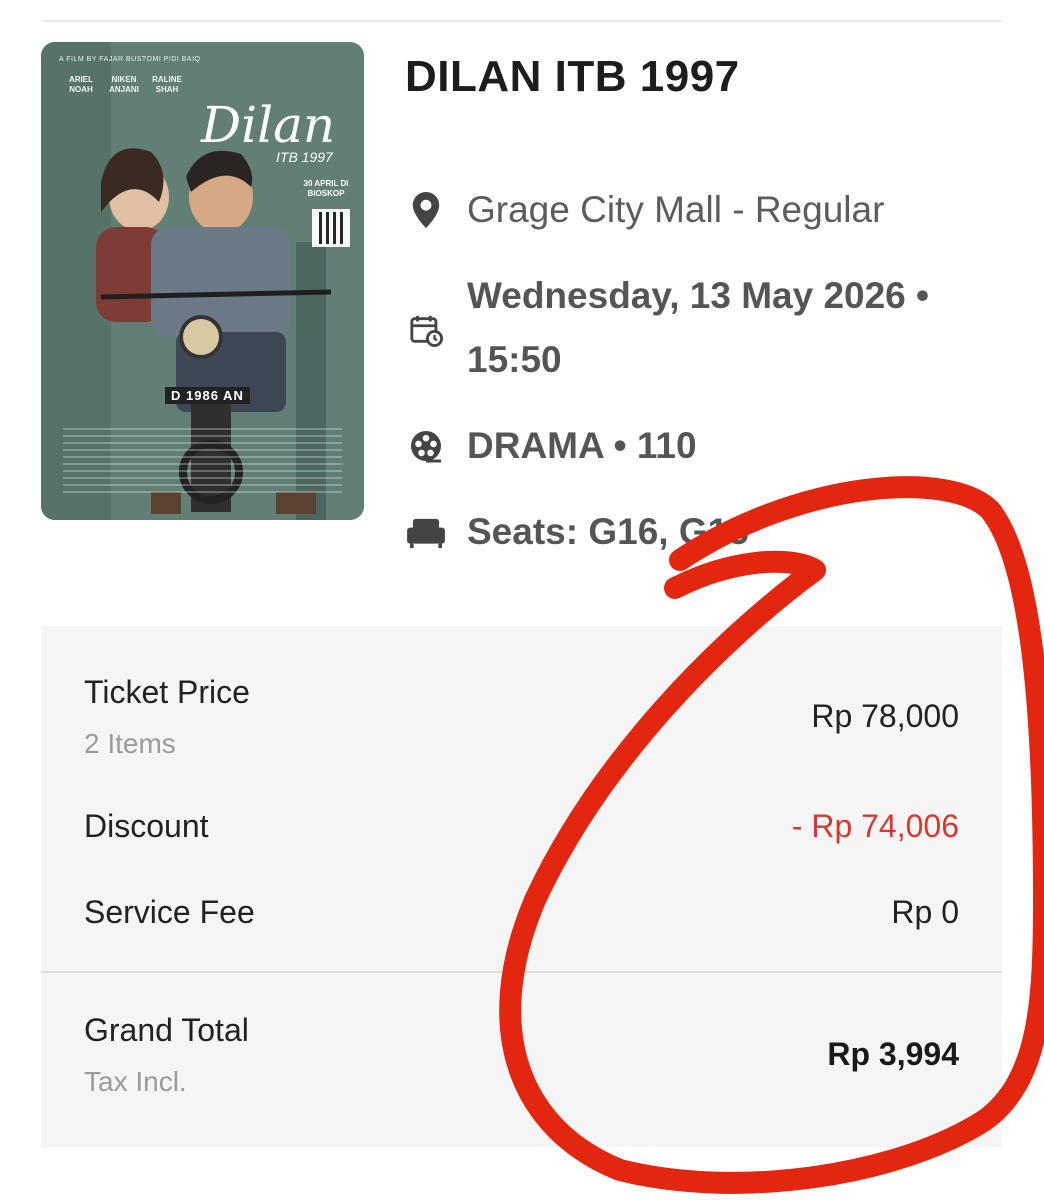  I want to click on grand-total-value: Rp 3,994, so click(893, 1054).